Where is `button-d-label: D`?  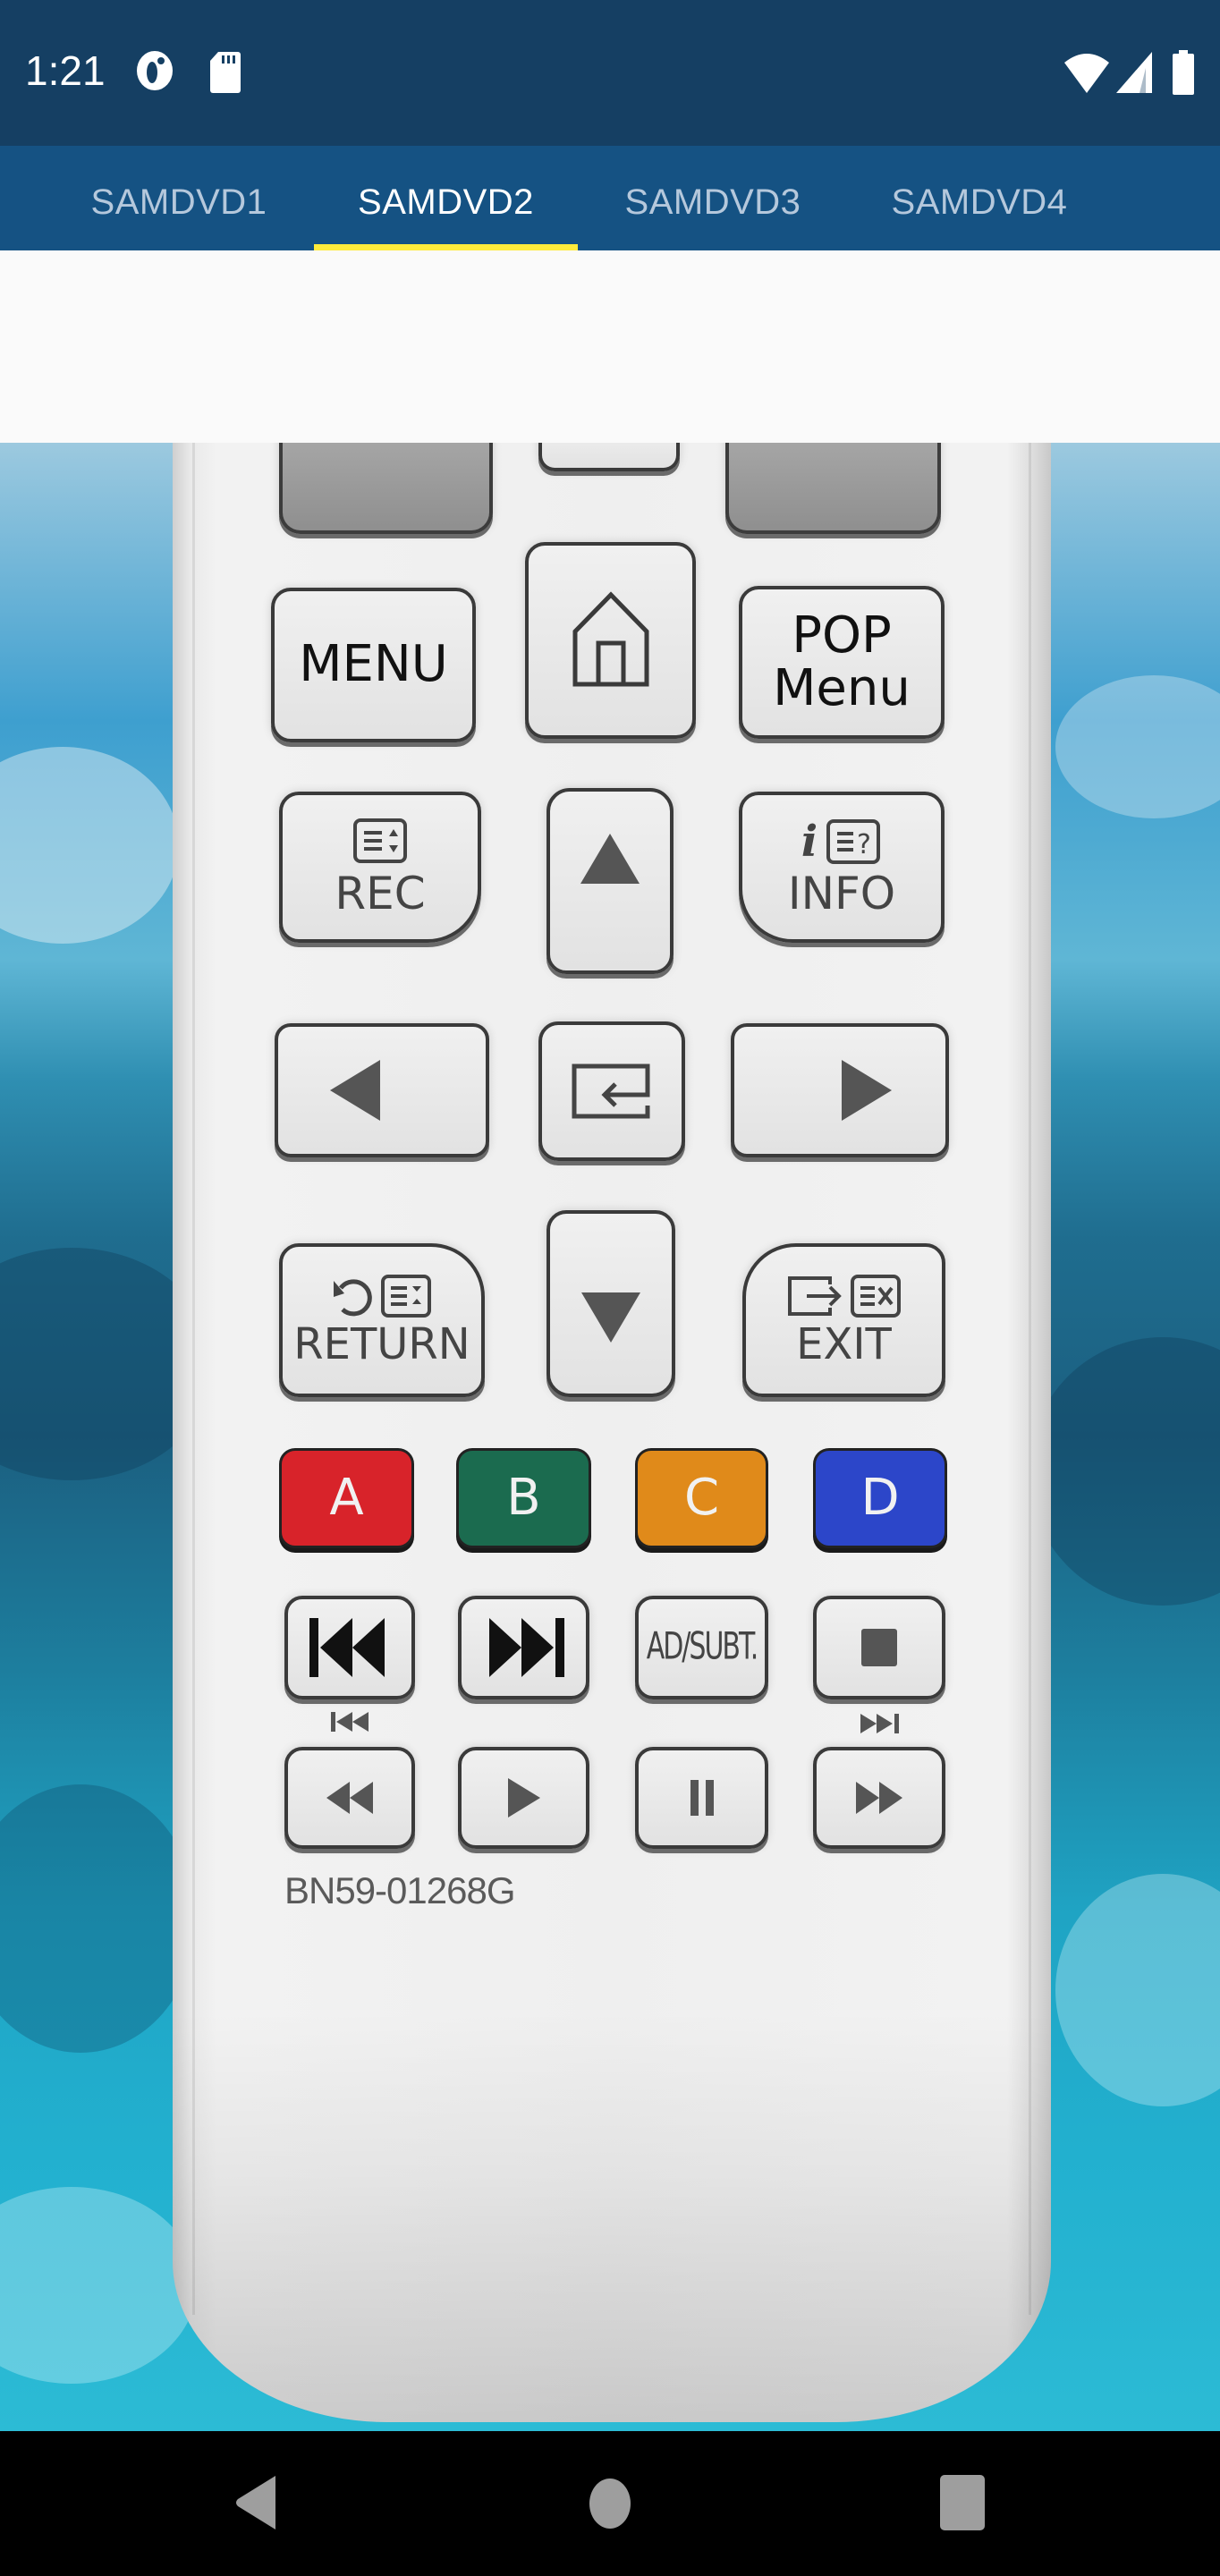 button-d-label: D is located at coordinates (880, 1497).